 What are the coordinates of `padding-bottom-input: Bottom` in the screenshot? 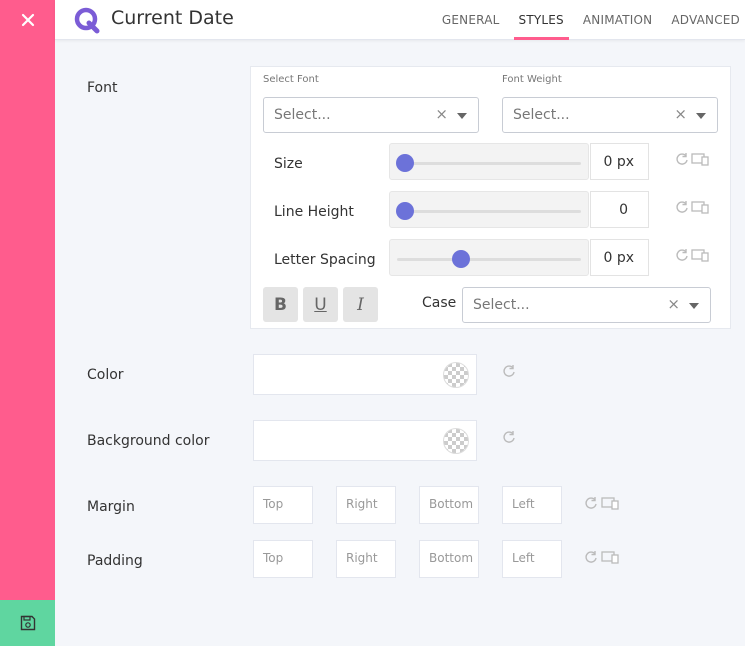 It's located at (449, 559).